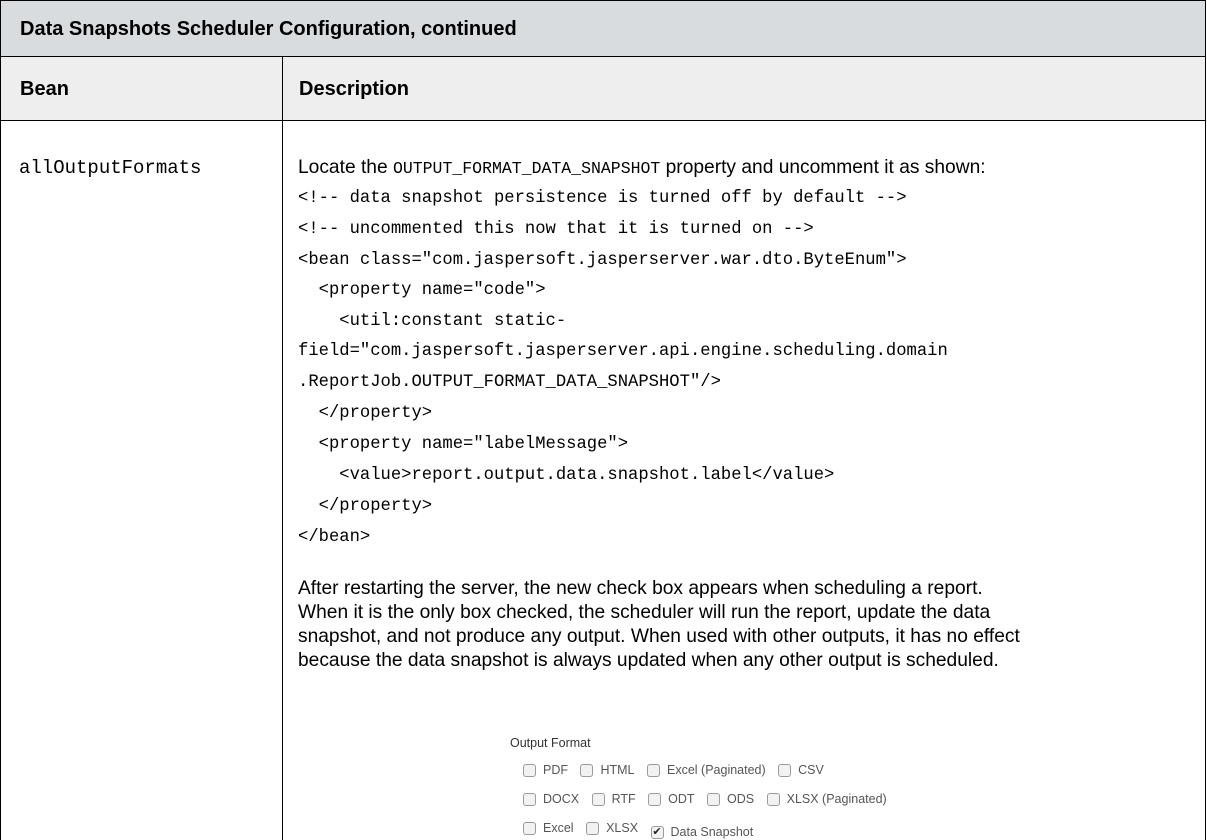  I want to click on checkbox-ods: ODS, so click(730, 799).